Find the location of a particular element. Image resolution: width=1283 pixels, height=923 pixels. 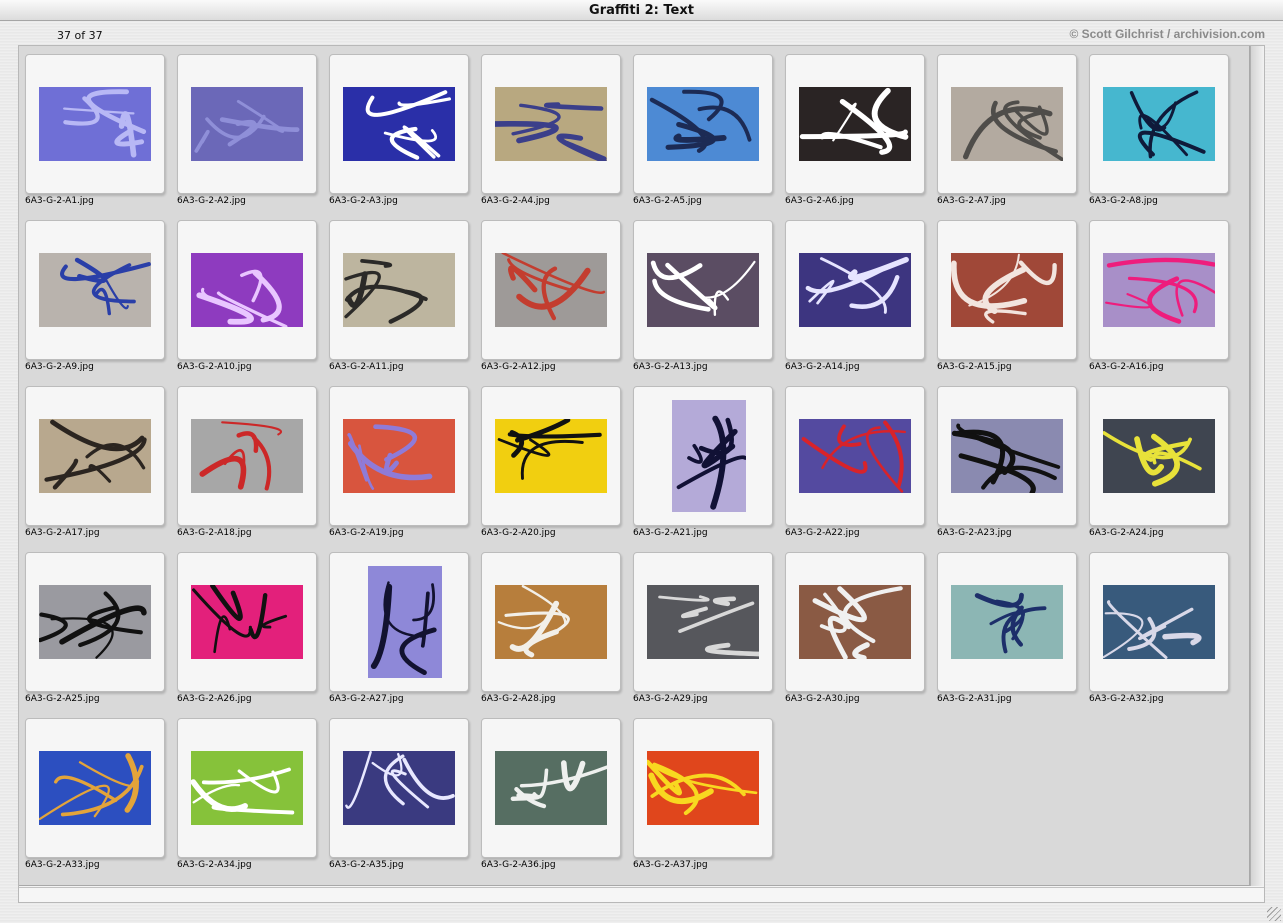

thumbnail-item: 6A3-G-2-A1.jpg is located at coordinates (95, 129).